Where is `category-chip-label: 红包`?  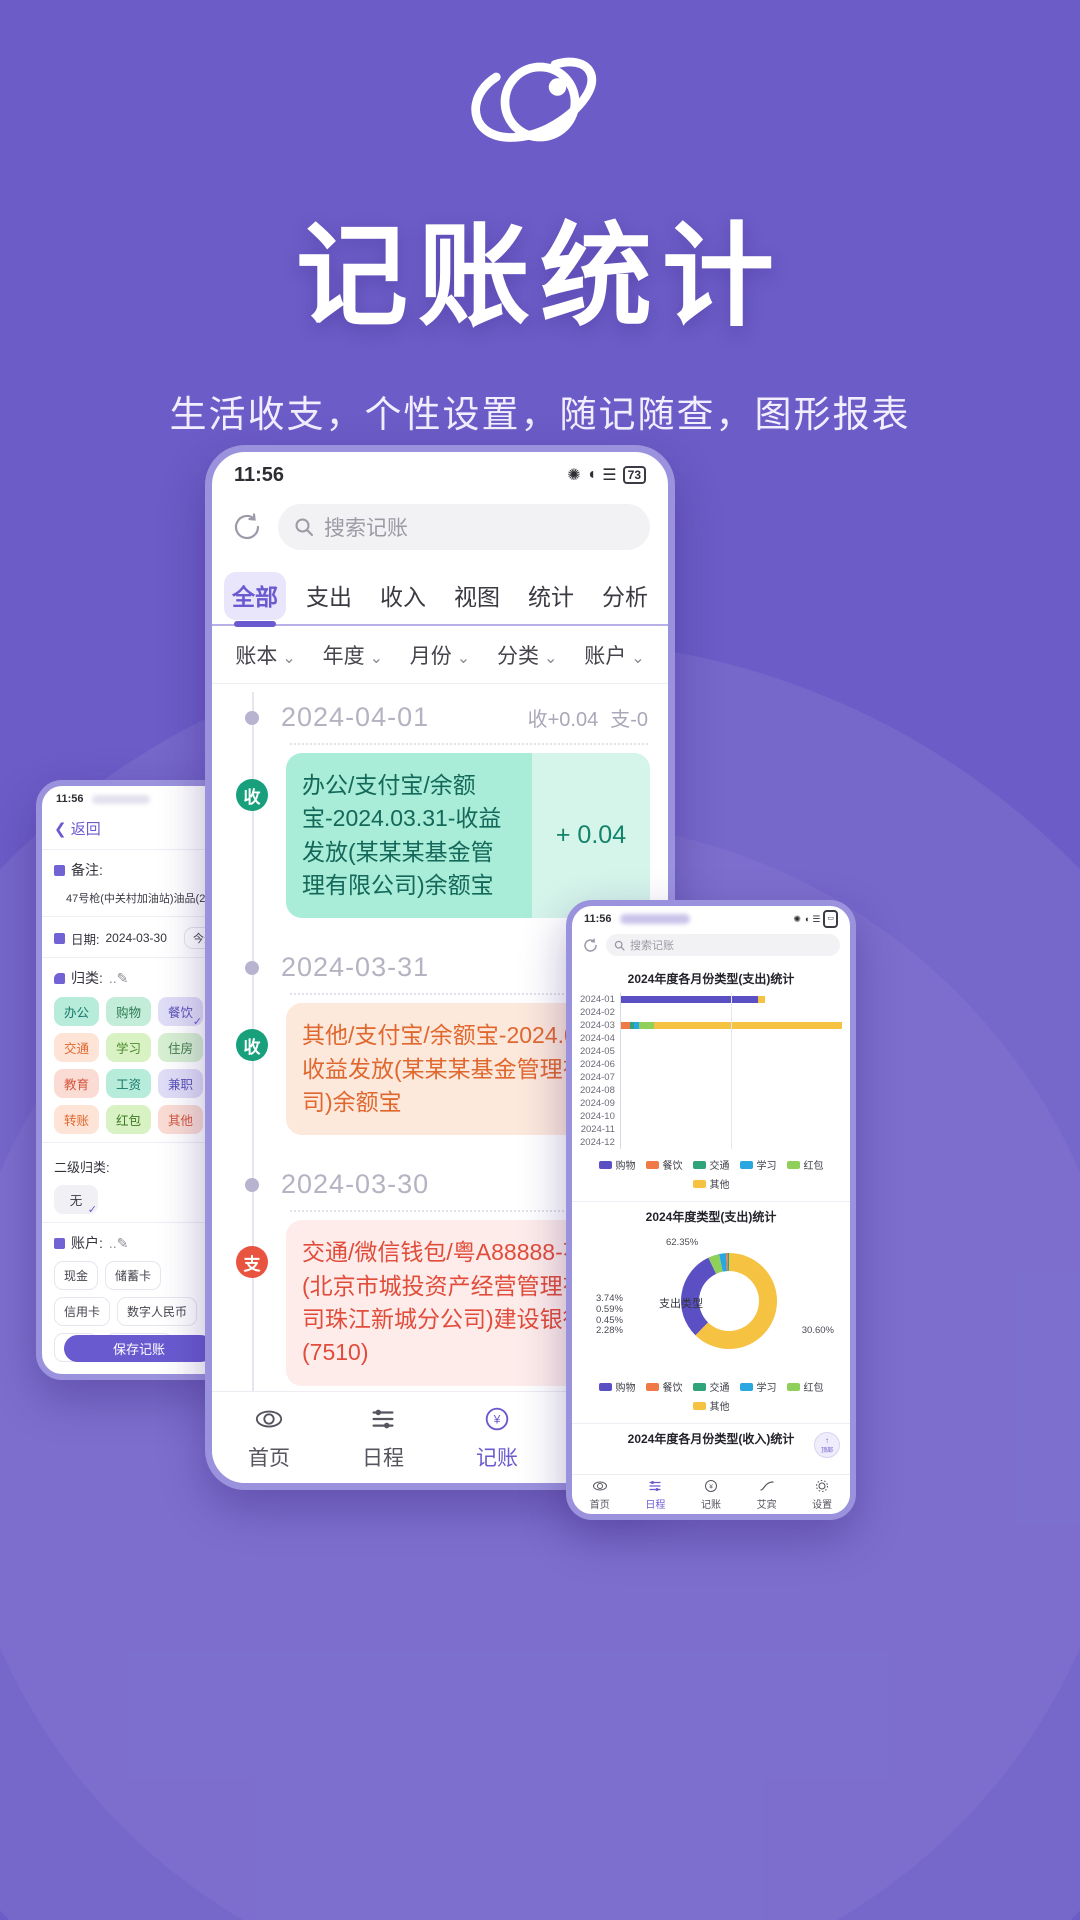
category-chip-label: 红包 is located at coordinates (129, 1121).